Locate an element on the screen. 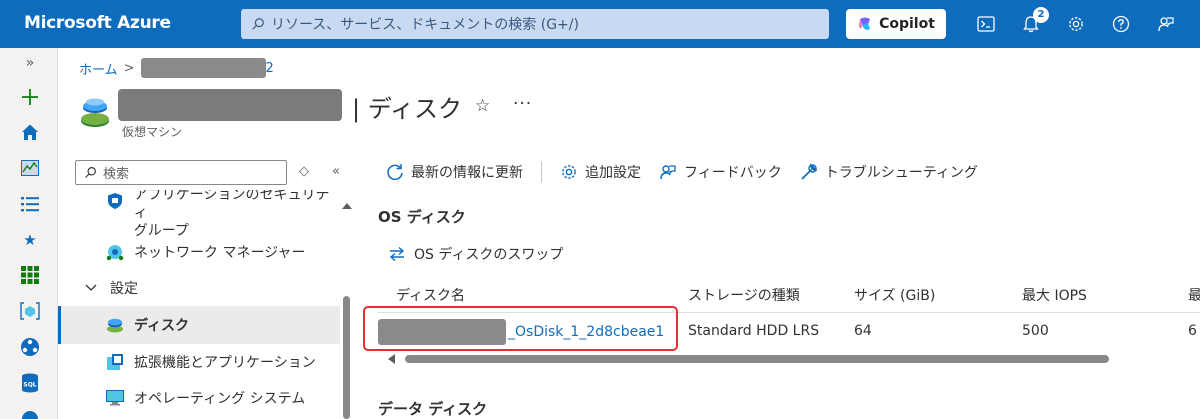 This screenshot has width=1200, height=419. disk-icon is located at coordinates (115, 325).